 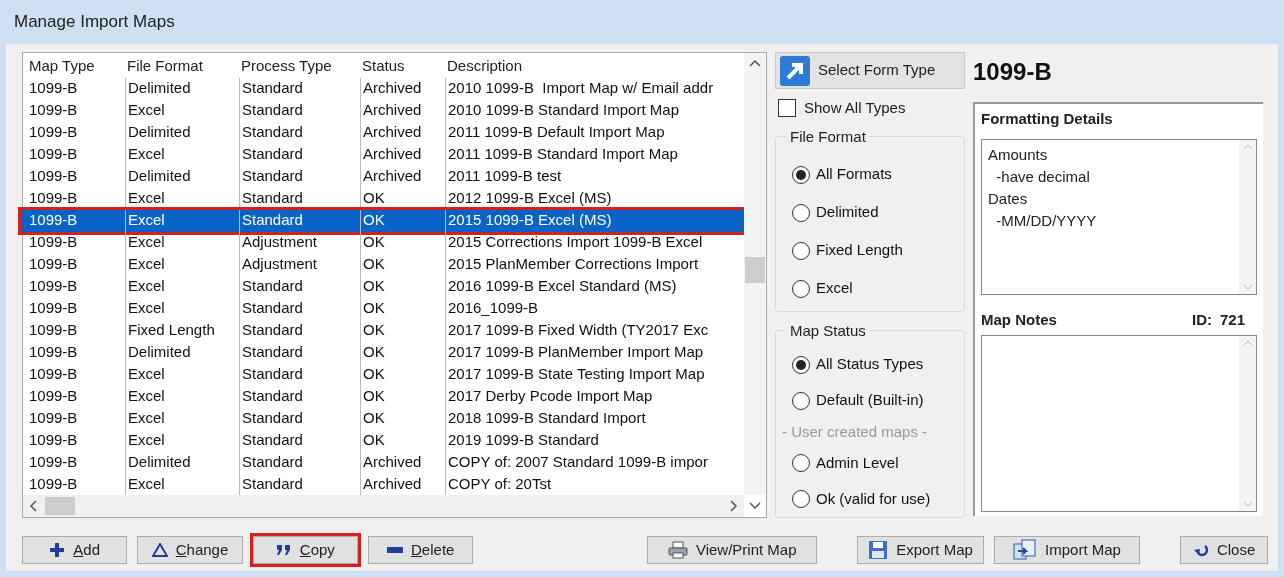 I want to click on change-button: Change, so click(x=190, y=550).